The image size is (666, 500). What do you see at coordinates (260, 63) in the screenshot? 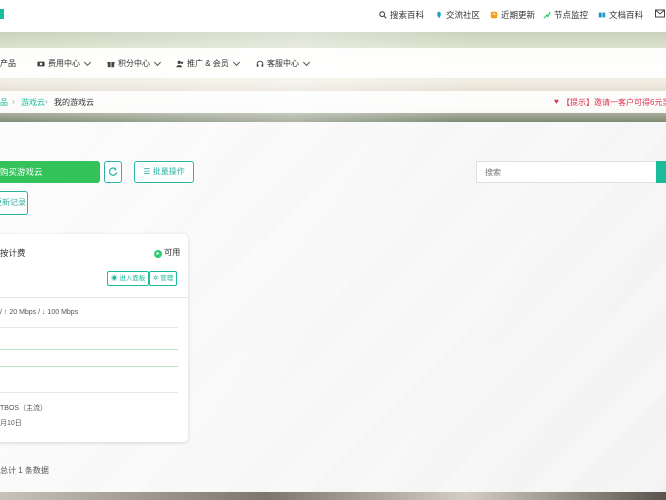
I see `headset-icon` at bounding box center [260, 63].